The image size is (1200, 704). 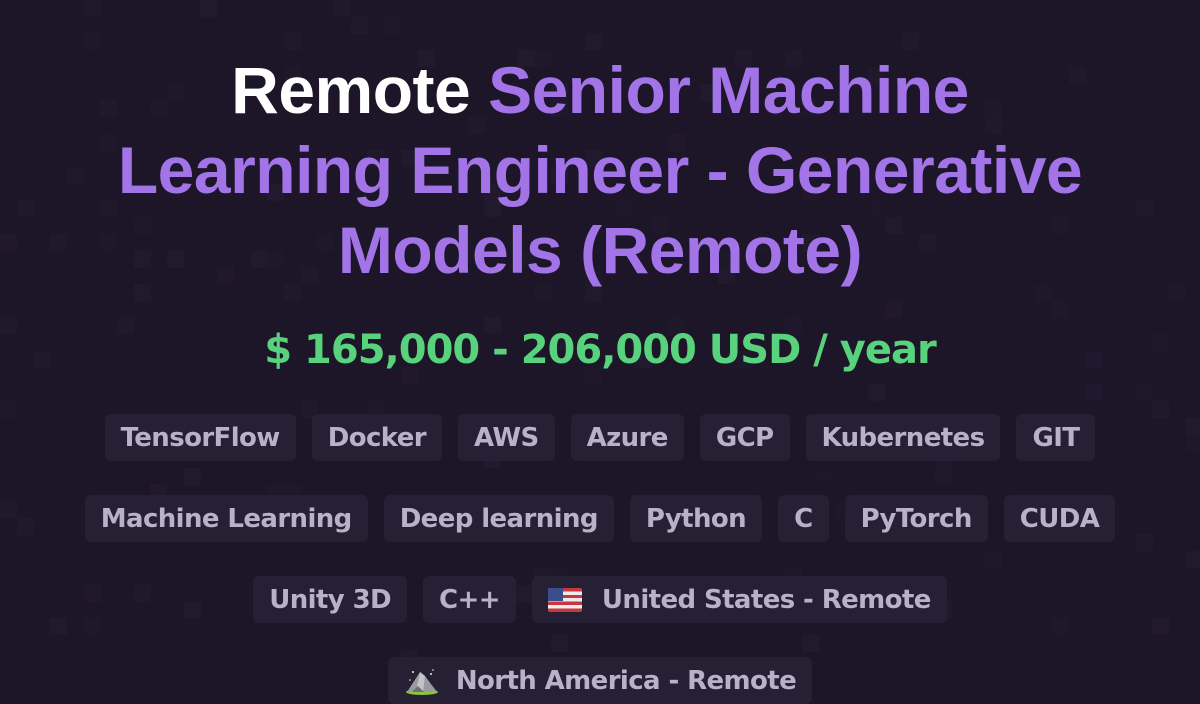 I want to click on salary-range: $ 165,000 - 206,000 USD / year, so click(x=600, y=350).